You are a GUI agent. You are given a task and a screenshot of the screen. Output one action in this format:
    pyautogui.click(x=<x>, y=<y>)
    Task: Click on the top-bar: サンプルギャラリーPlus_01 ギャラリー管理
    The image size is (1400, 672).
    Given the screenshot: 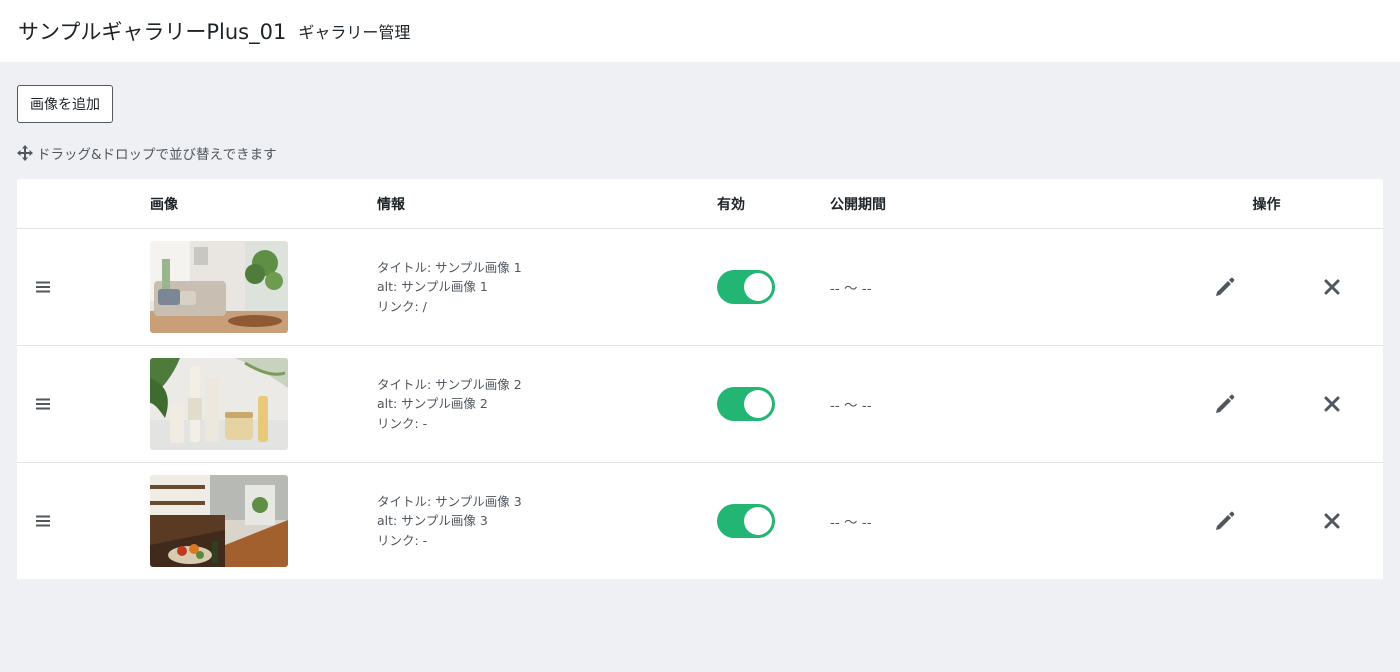 What is the action you would take?
    pyautogui.click(x=700, y=31)
    